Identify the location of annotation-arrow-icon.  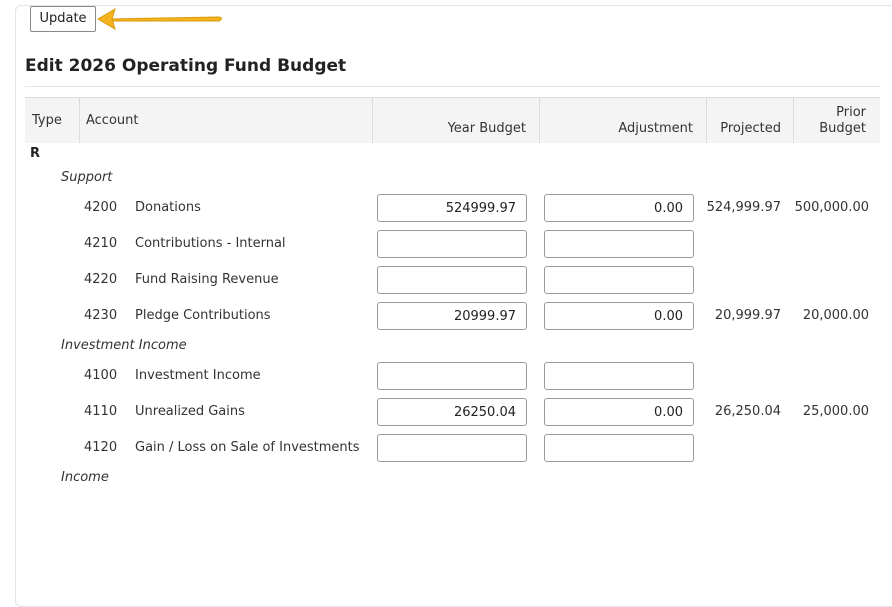
(159, 19).